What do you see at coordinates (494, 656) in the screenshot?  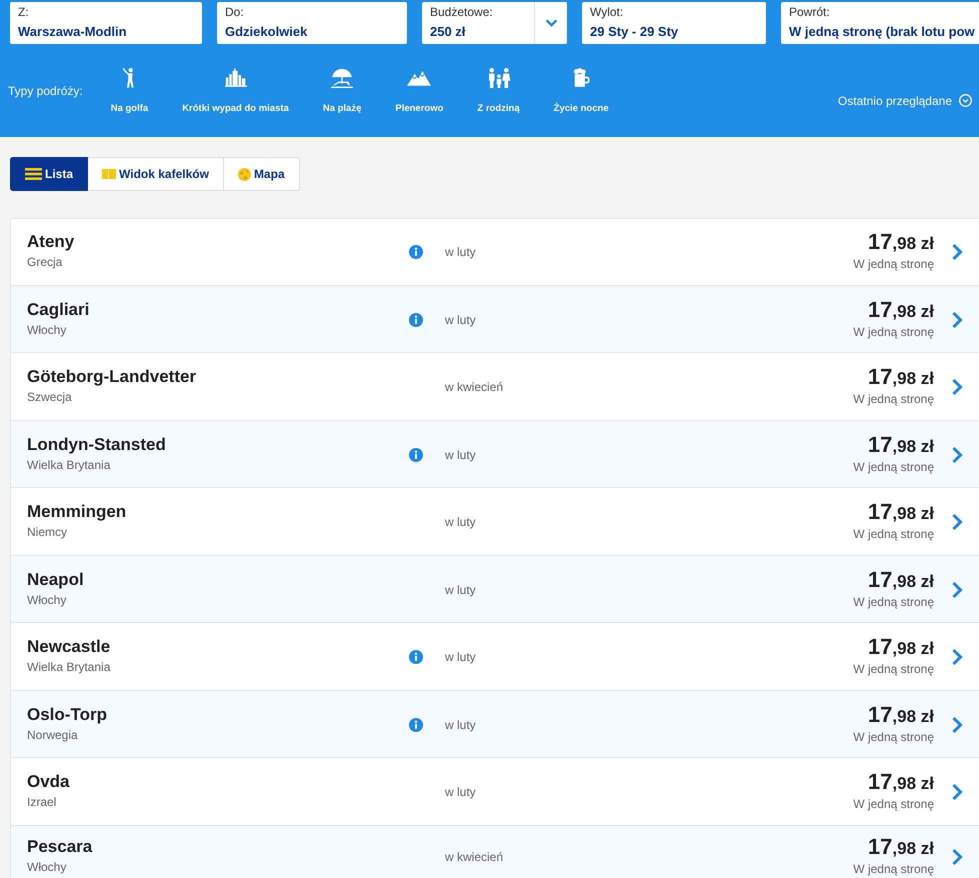 I see `destination-row: Newcastle Wielka Brytania w luty 17,98 zł W jedną stronę` at bounding box center [494, 656].